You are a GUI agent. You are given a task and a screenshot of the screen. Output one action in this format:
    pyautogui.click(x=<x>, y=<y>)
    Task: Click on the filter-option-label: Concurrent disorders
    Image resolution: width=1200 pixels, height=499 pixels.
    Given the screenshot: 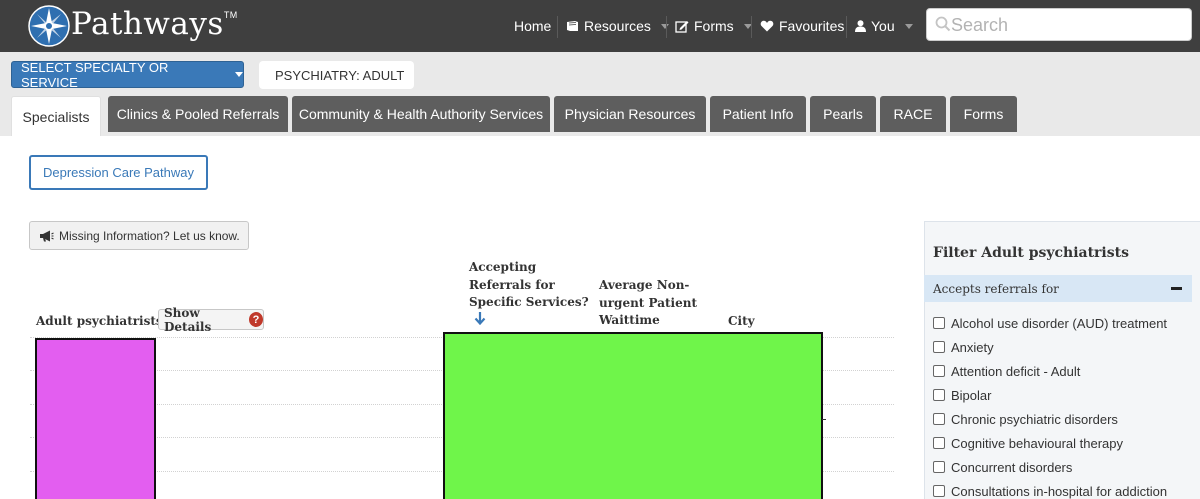 What is the action you would take?
    pyautogui.click(x=1012, y=467)
    